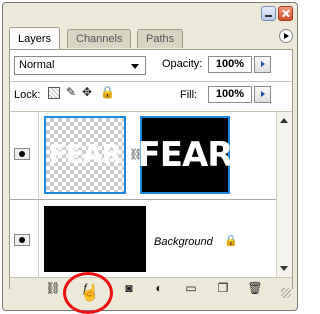 The width and height of the screenshot is (320, 314). I want to click on layer-name-background: Background, so click(183, 242).